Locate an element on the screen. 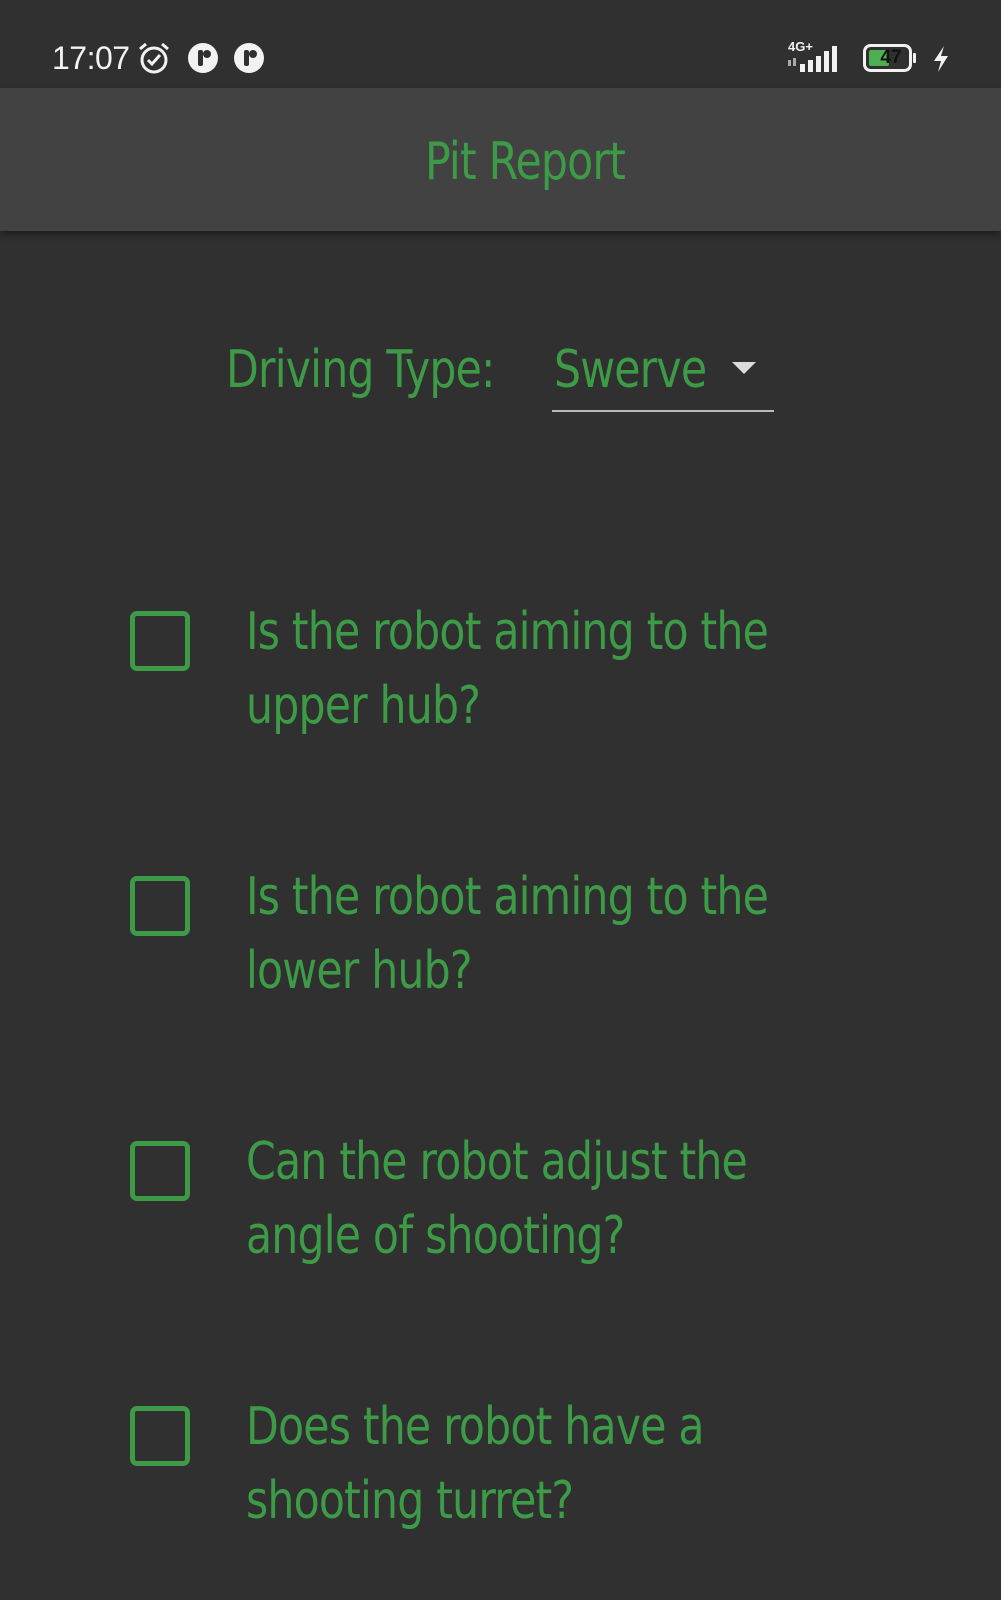 Image resolution: width=1001 pixels, height=1600 pixels. driving-type-row: Driving Type: Swerve is located at coordinates (500, 375).